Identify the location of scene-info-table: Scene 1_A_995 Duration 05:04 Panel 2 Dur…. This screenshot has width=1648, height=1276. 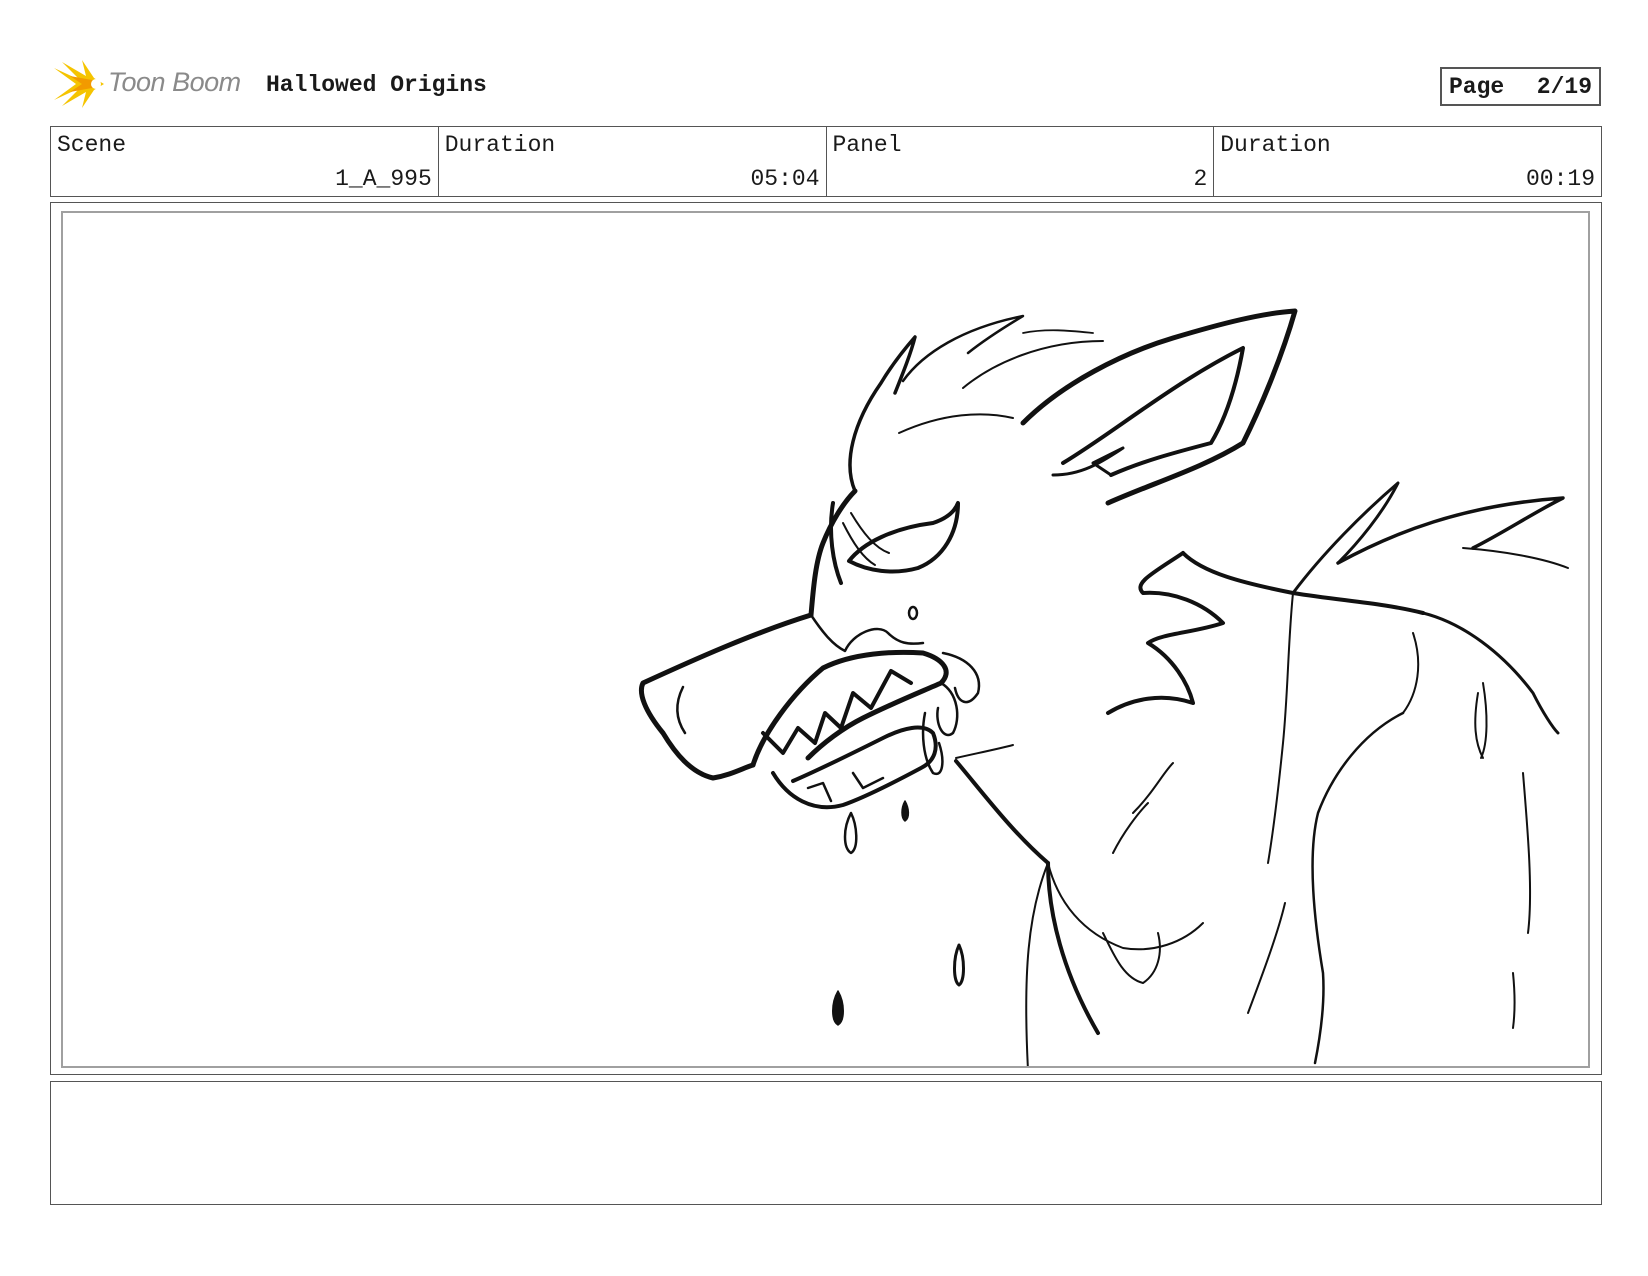
(826, 161).